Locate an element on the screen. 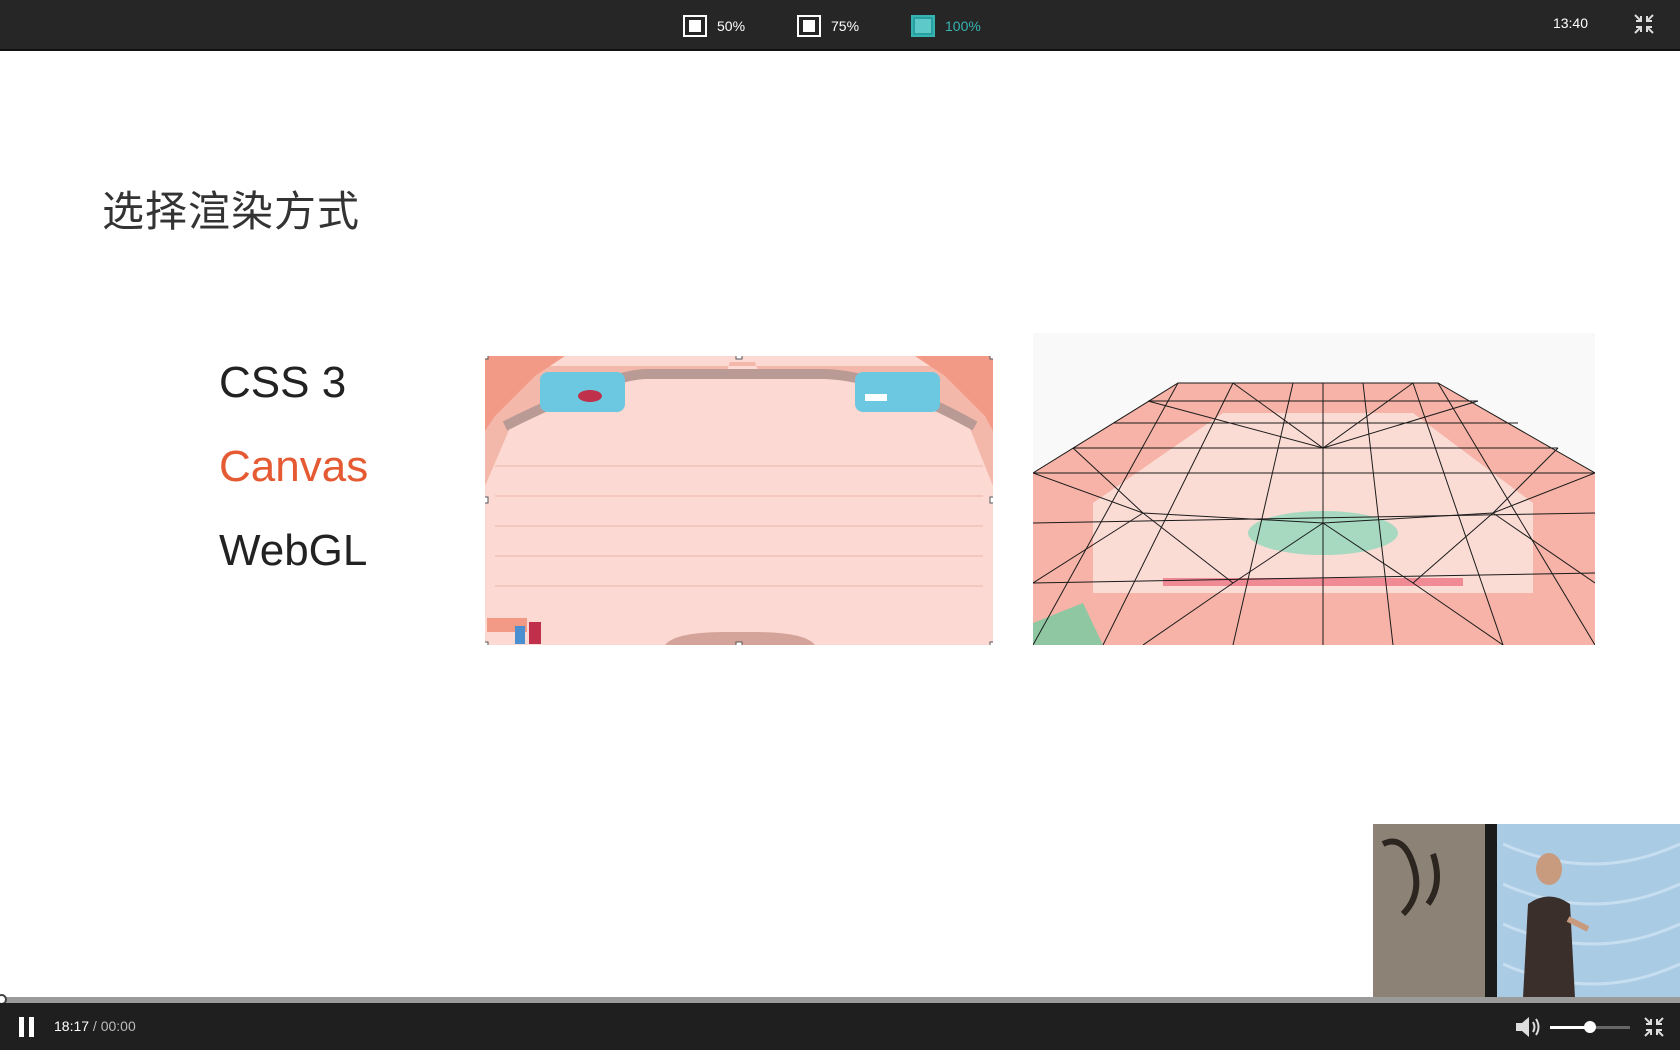 The width and height of the screenshot is (1680, 1050). canvas-render-image is located at coordinates (739, 500).